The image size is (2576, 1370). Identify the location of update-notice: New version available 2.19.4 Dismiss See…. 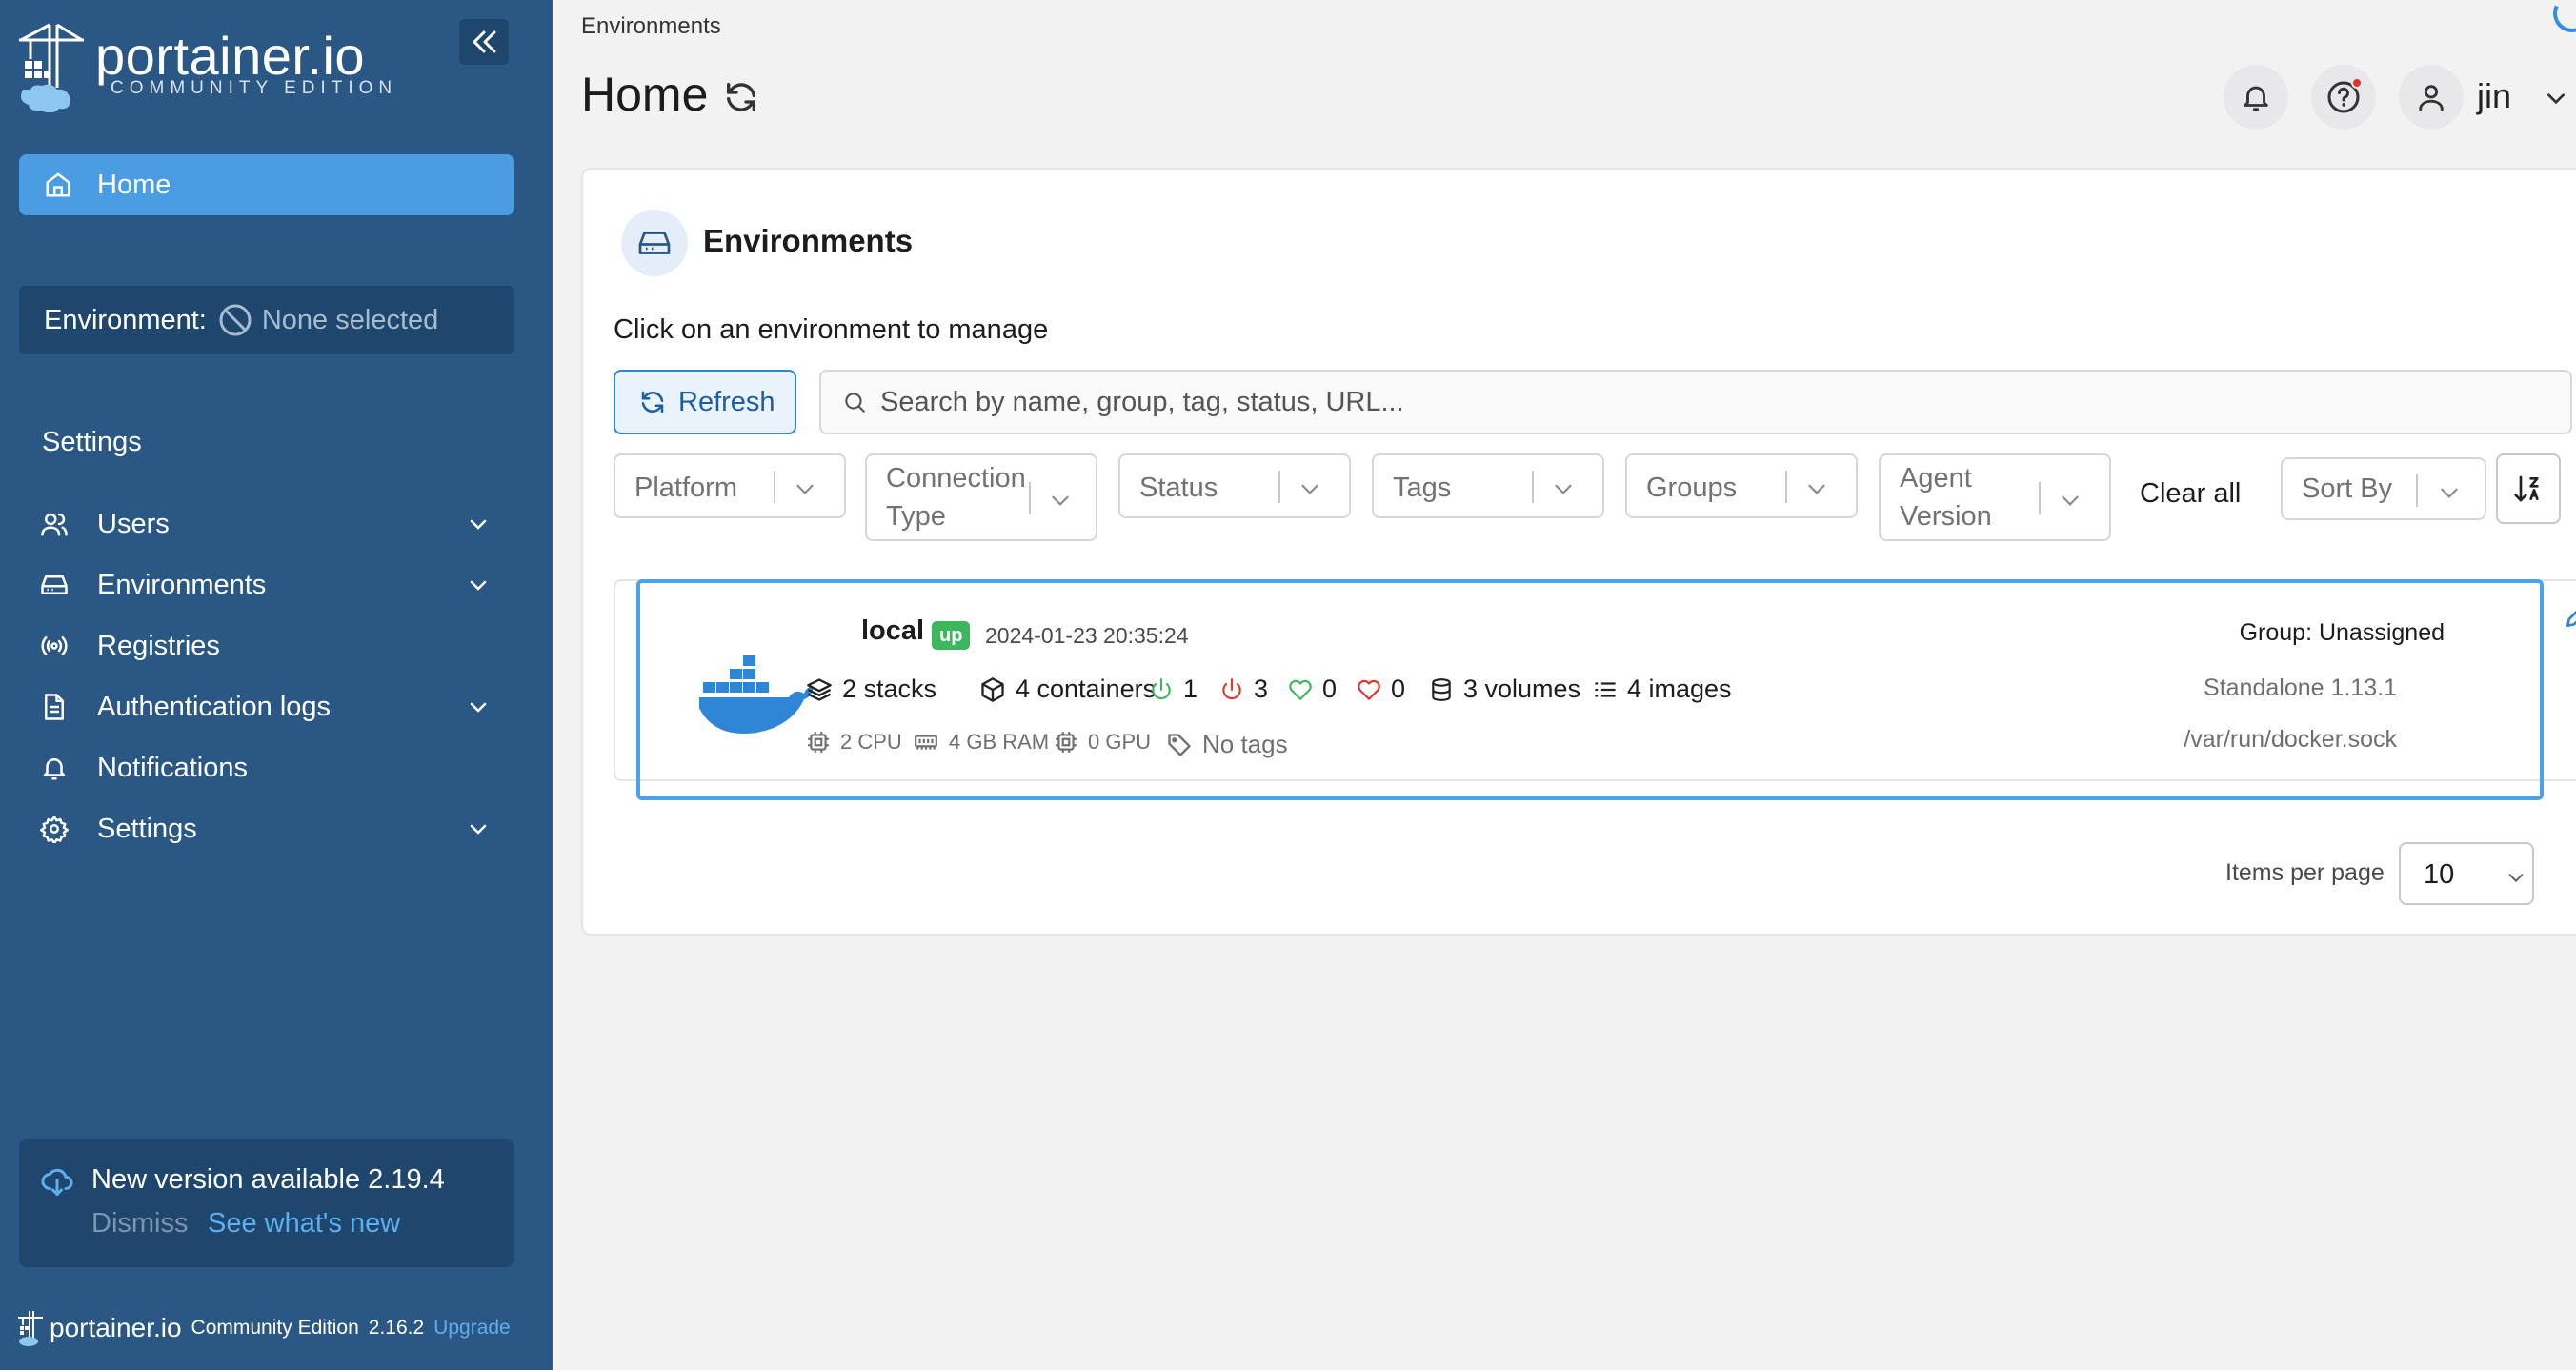
(267, 1203).